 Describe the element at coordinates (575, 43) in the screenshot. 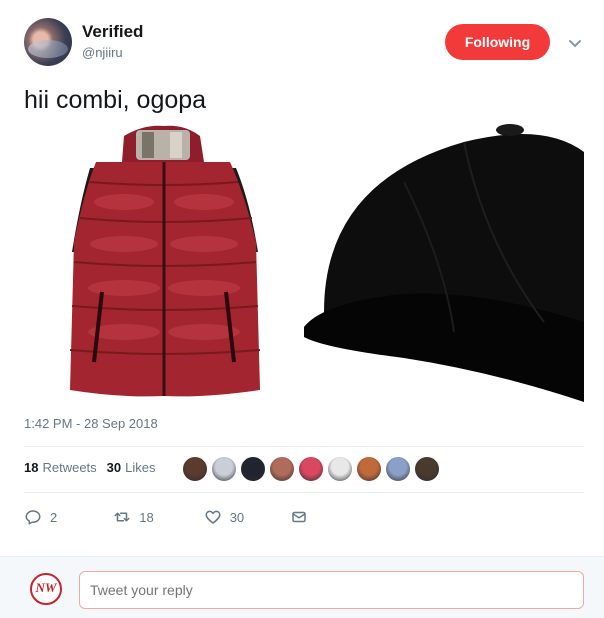

I see `chevron-down-icon` at that location.